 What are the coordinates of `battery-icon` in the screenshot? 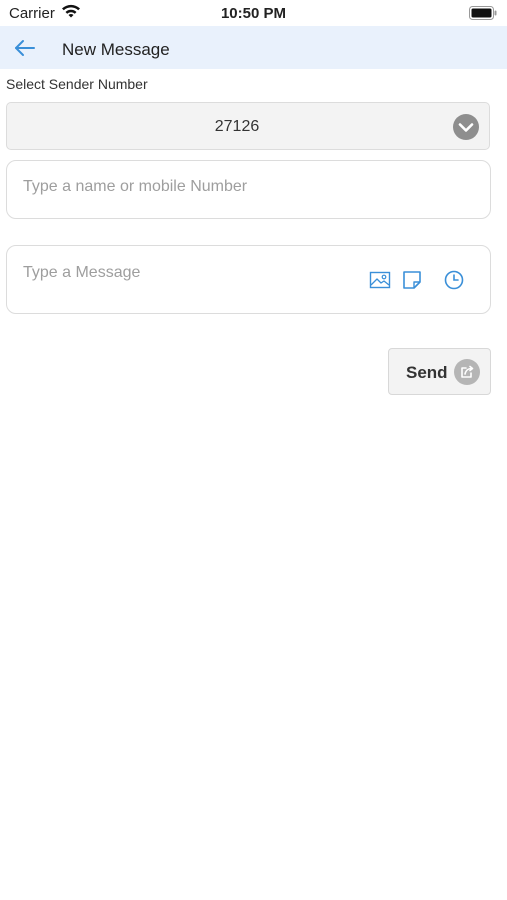 It's located at (483, 15).